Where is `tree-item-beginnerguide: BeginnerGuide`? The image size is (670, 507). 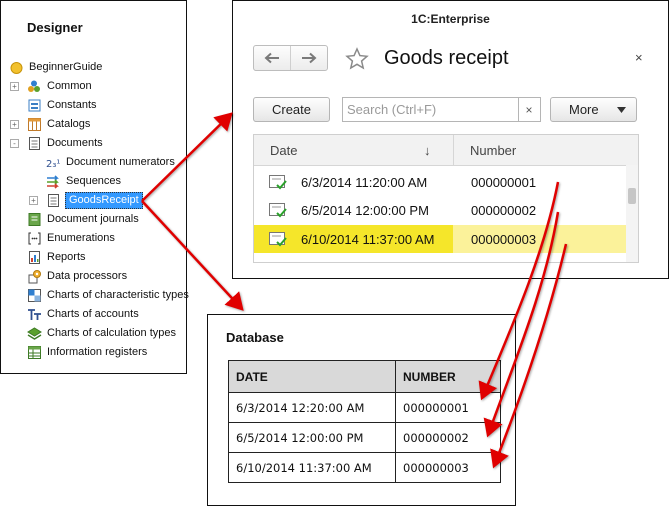 tree-item-beginnerguide: BeginnerGuide is located at coordinates (55, 67).